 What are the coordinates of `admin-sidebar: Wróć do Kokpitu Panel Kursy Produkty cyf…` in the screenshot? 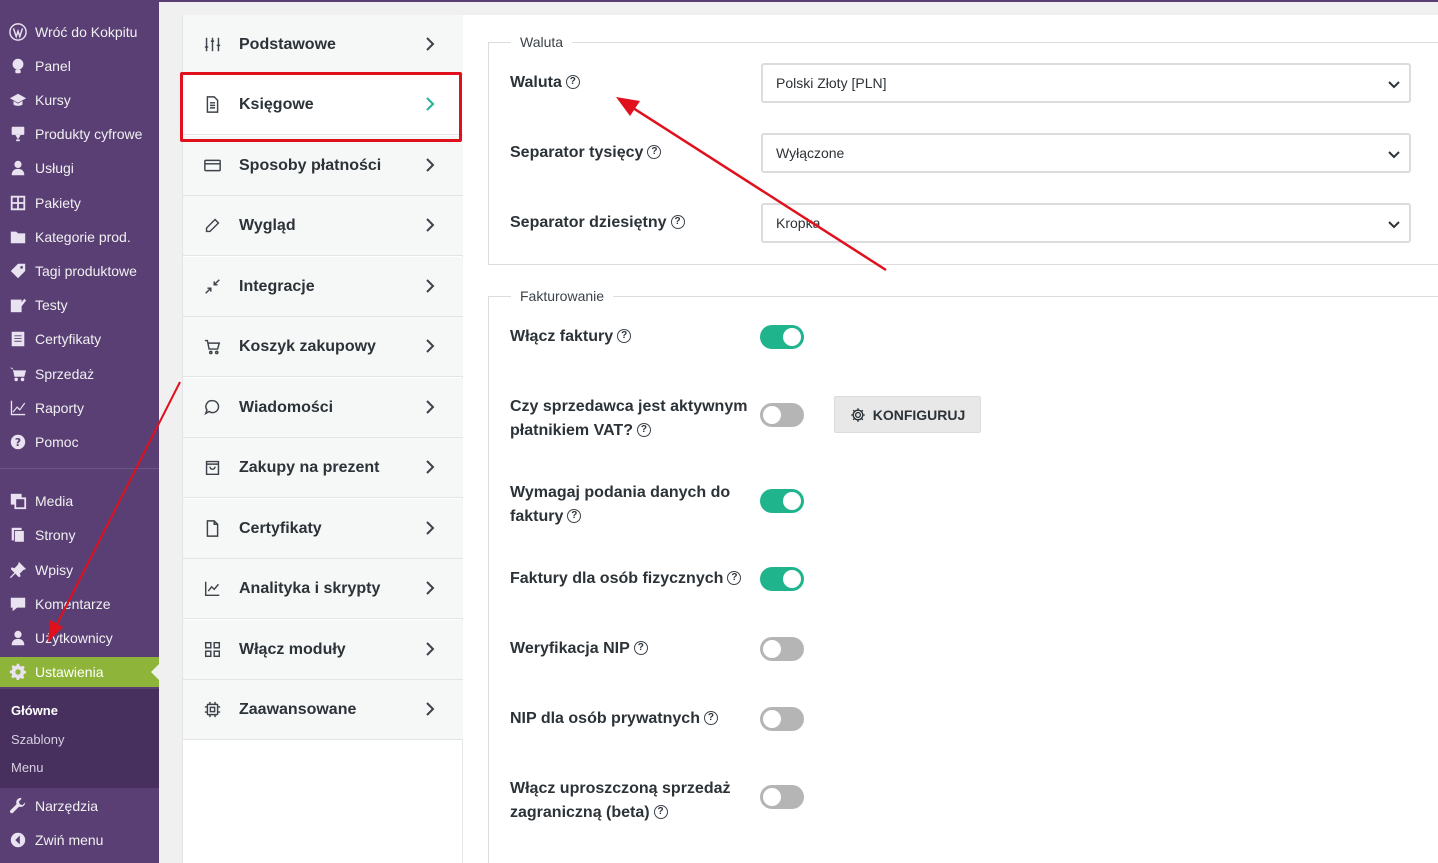 It's located at (79, 431).